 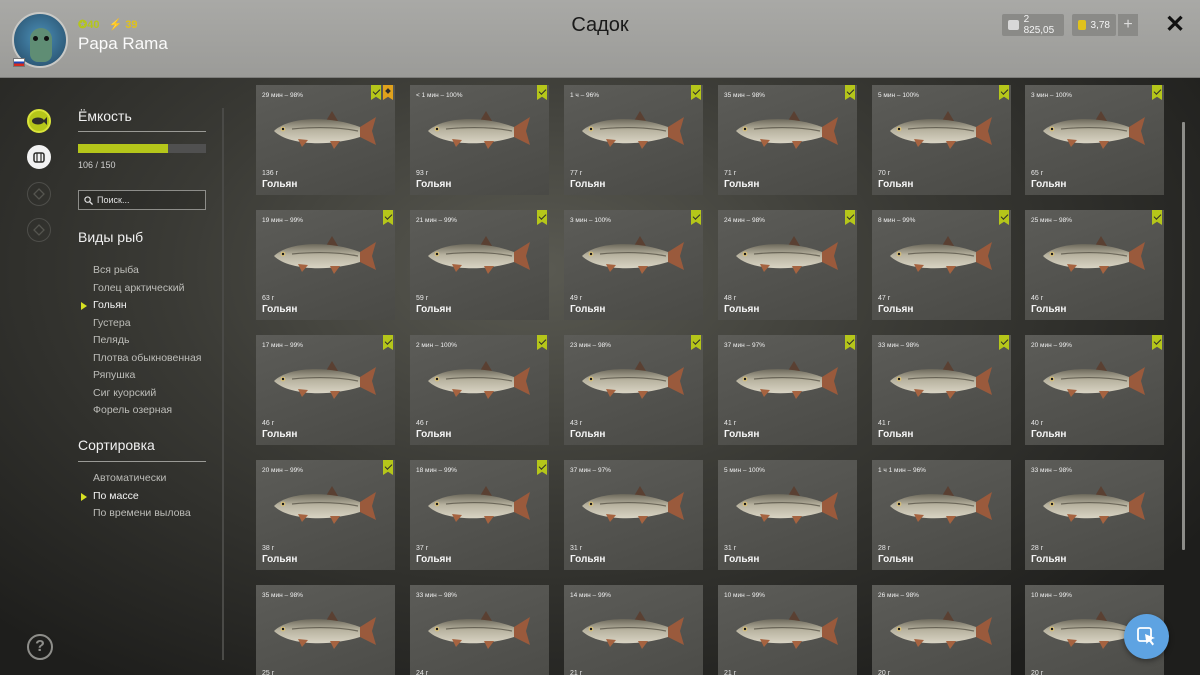 What do you see at coordinates (1175, 25) in the screenshot?
I see `close-button: ✕` at bounding box center [1175, 25].